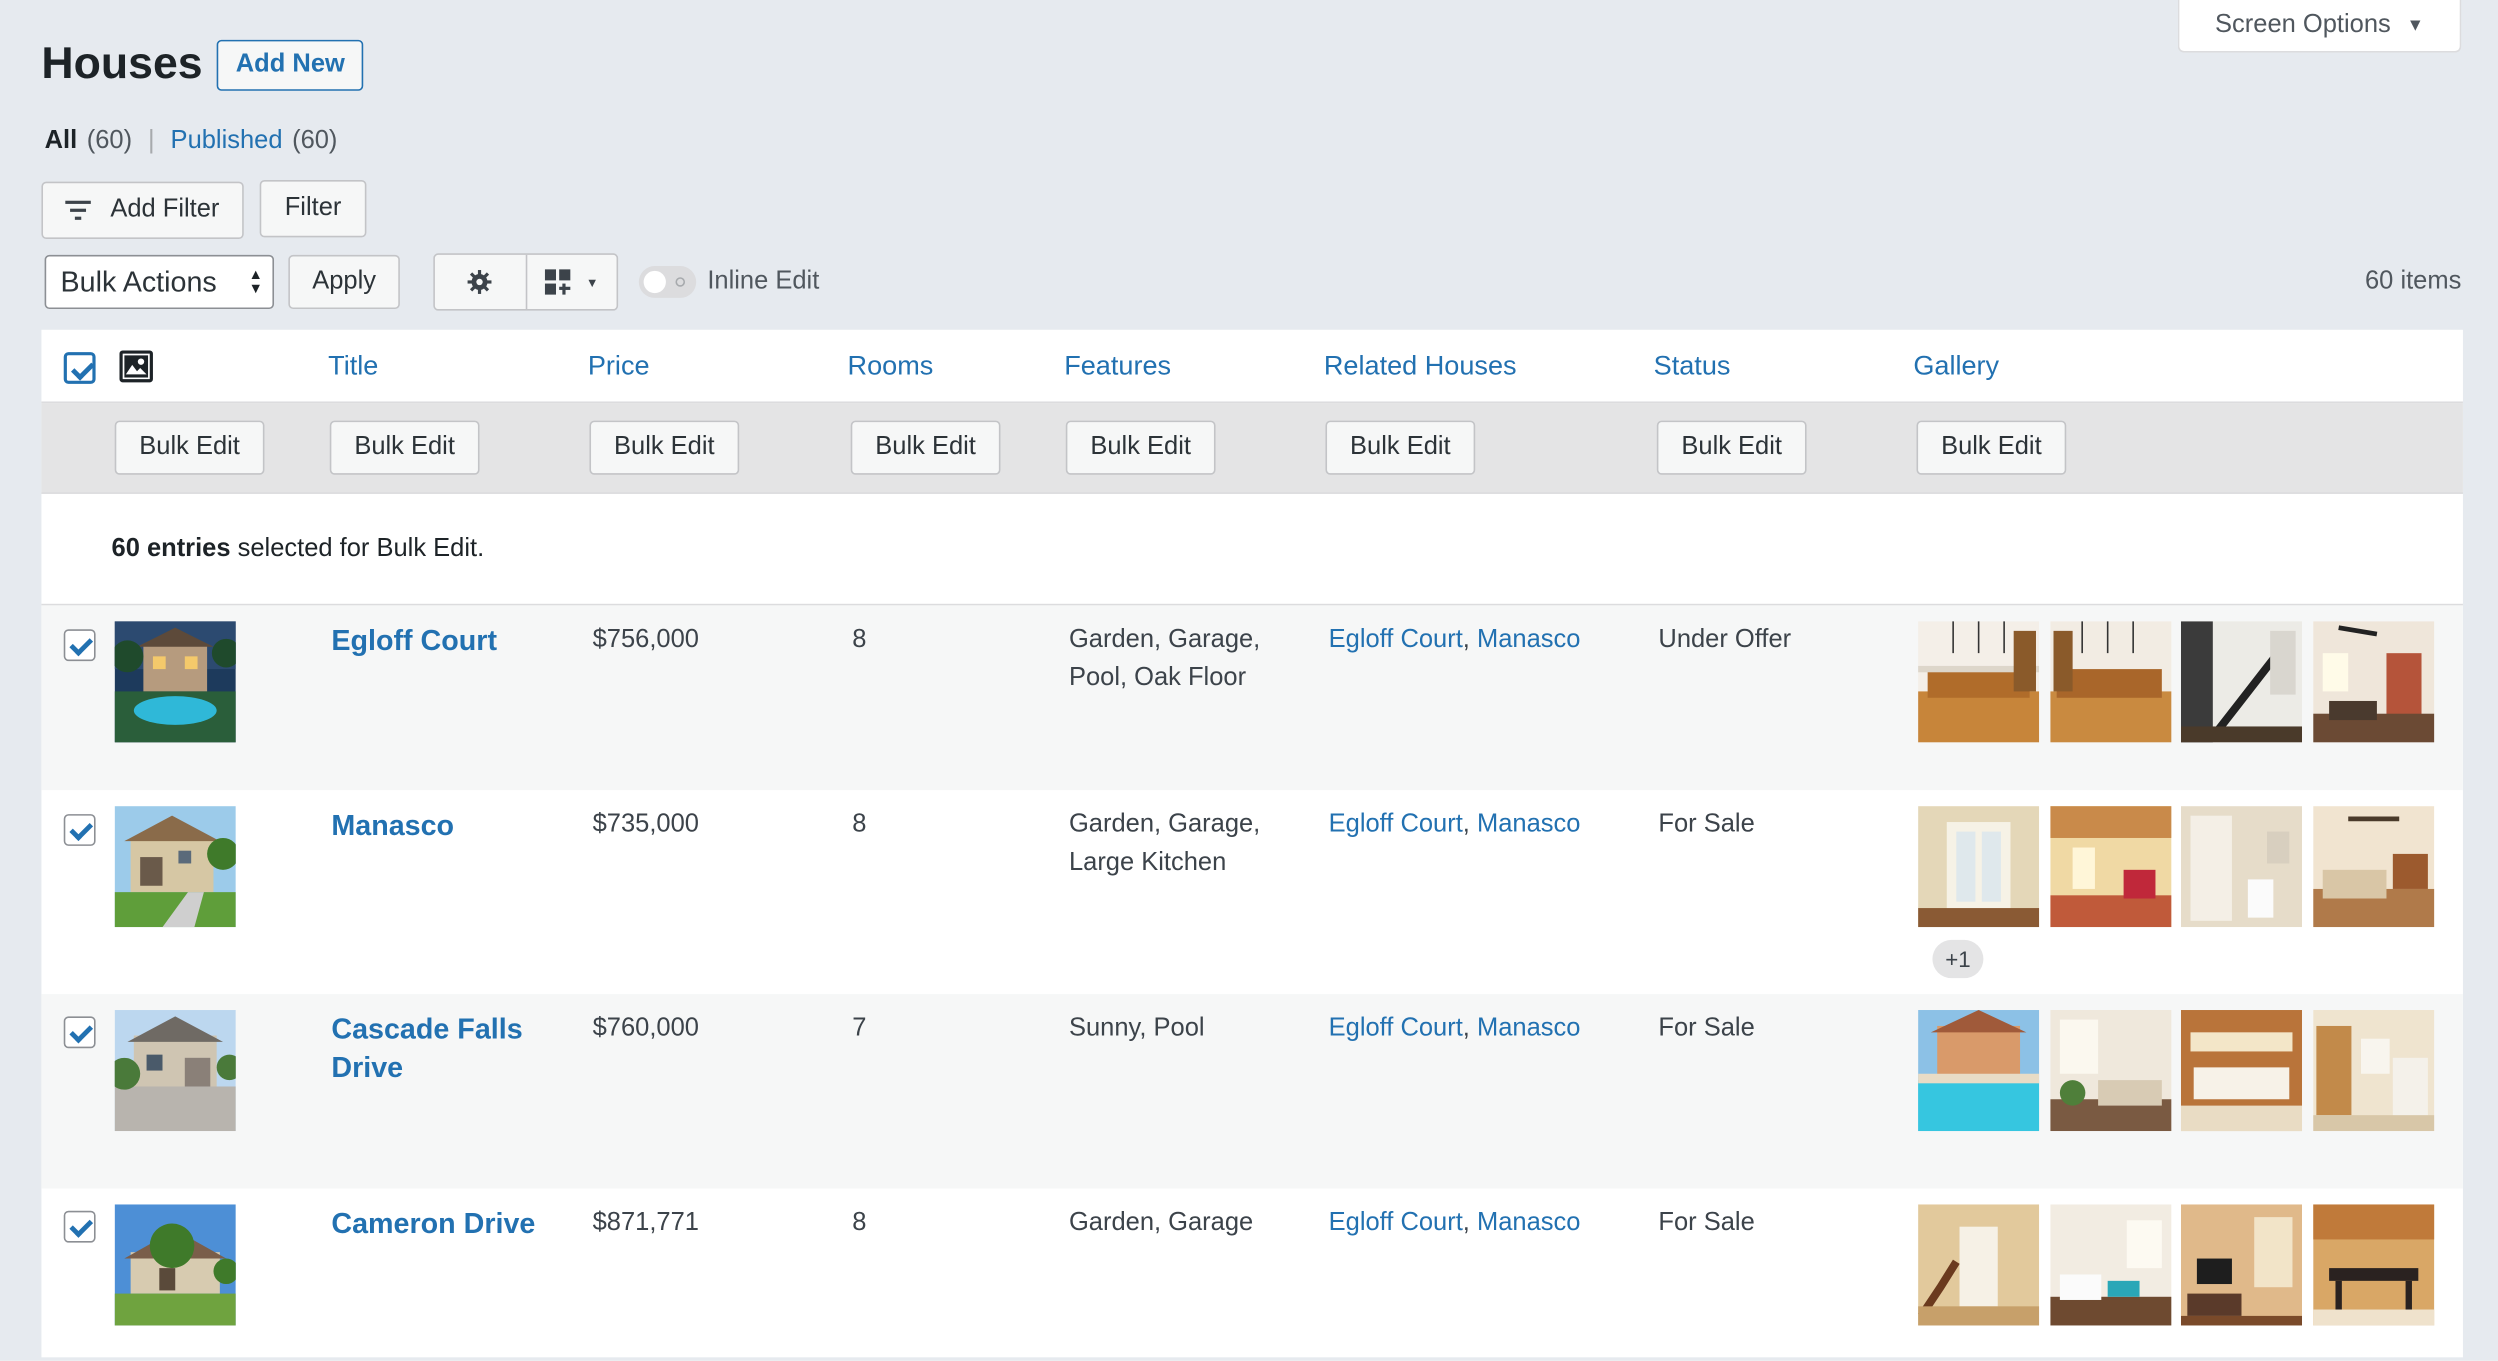 The width and height of the screenshot is (2498, 1361). Describe the element at coordinates (1731, 447) in the screenshot. I see `bulk-edit-status-button: Bulk Edit` at that location.